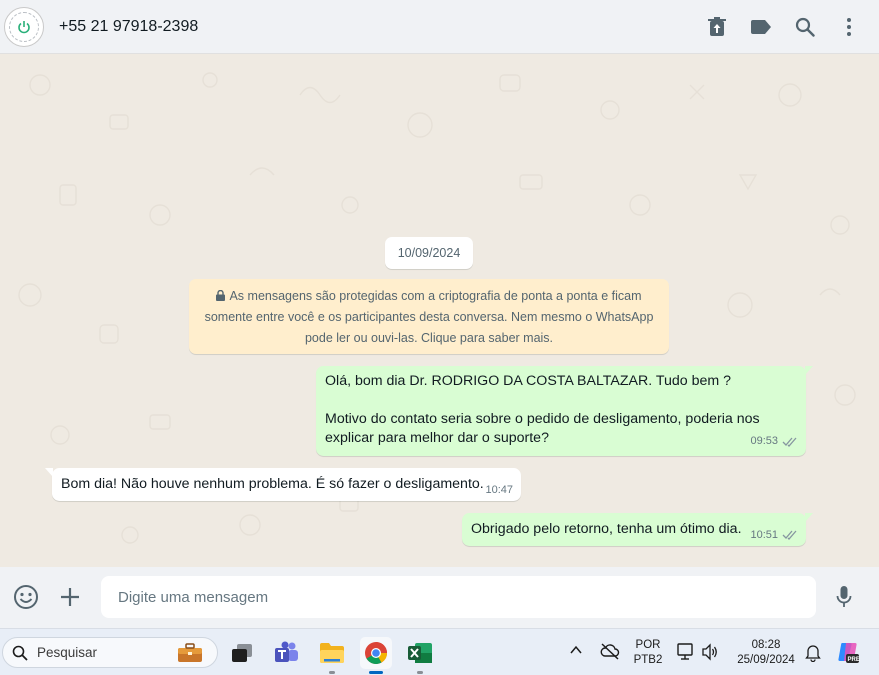 The height and width of the screenshot is (675, 879). Describe the element at coordinates (761, 27) in the screenshot. I see `label-icon` at that location.